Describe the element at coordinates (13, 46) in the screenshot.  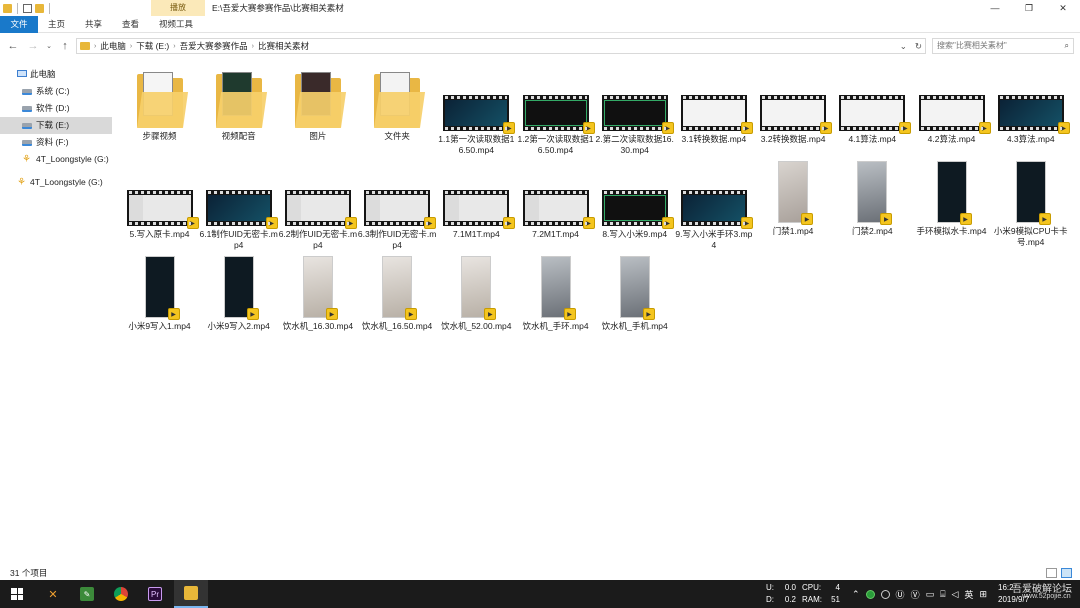
I see `back-arrow-icon: ←` at that location.